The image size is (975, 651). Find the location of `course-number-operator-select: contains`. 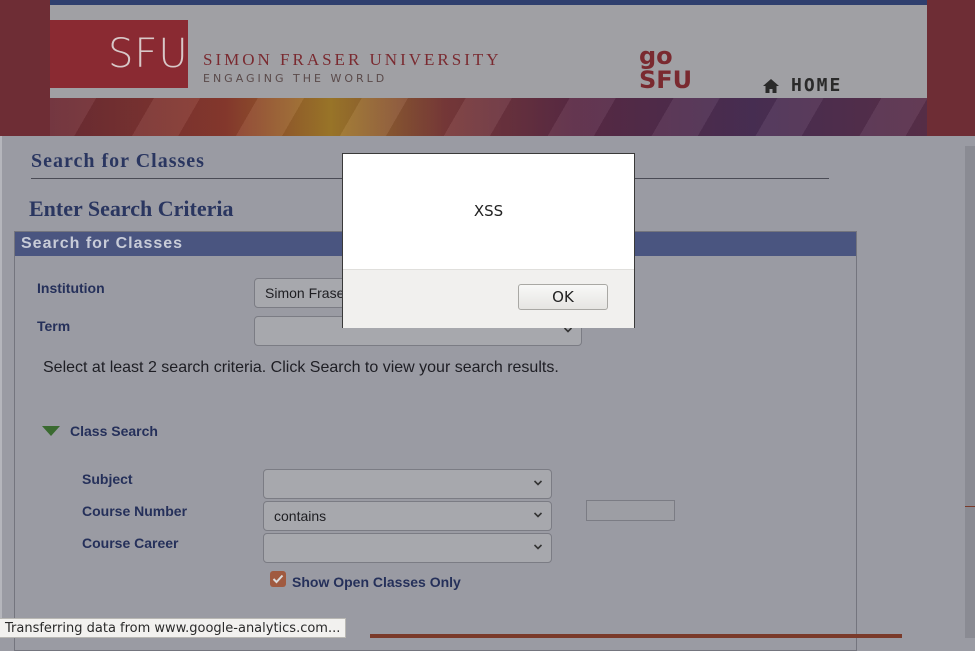

course-number-operator-select: contains is located at coordinates (407, 516).